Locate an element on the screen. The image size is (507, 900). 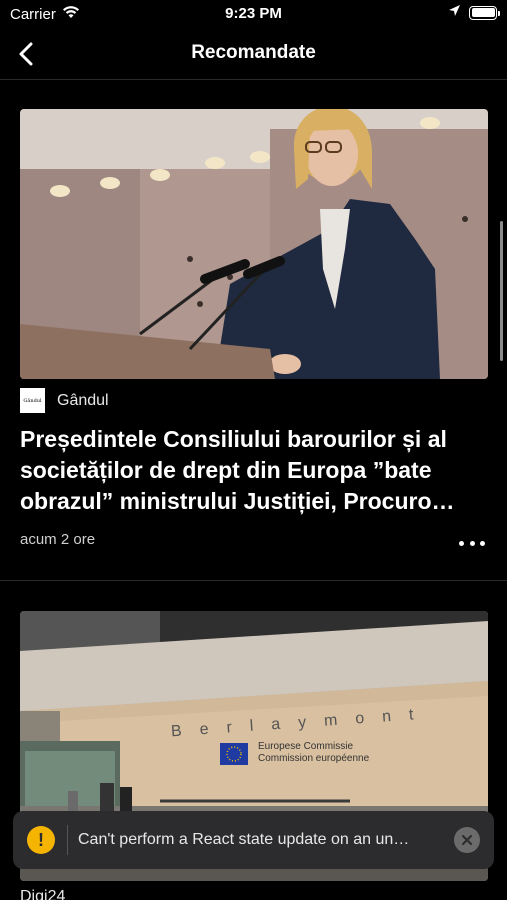
status-right is located at coordinates (474, 12).